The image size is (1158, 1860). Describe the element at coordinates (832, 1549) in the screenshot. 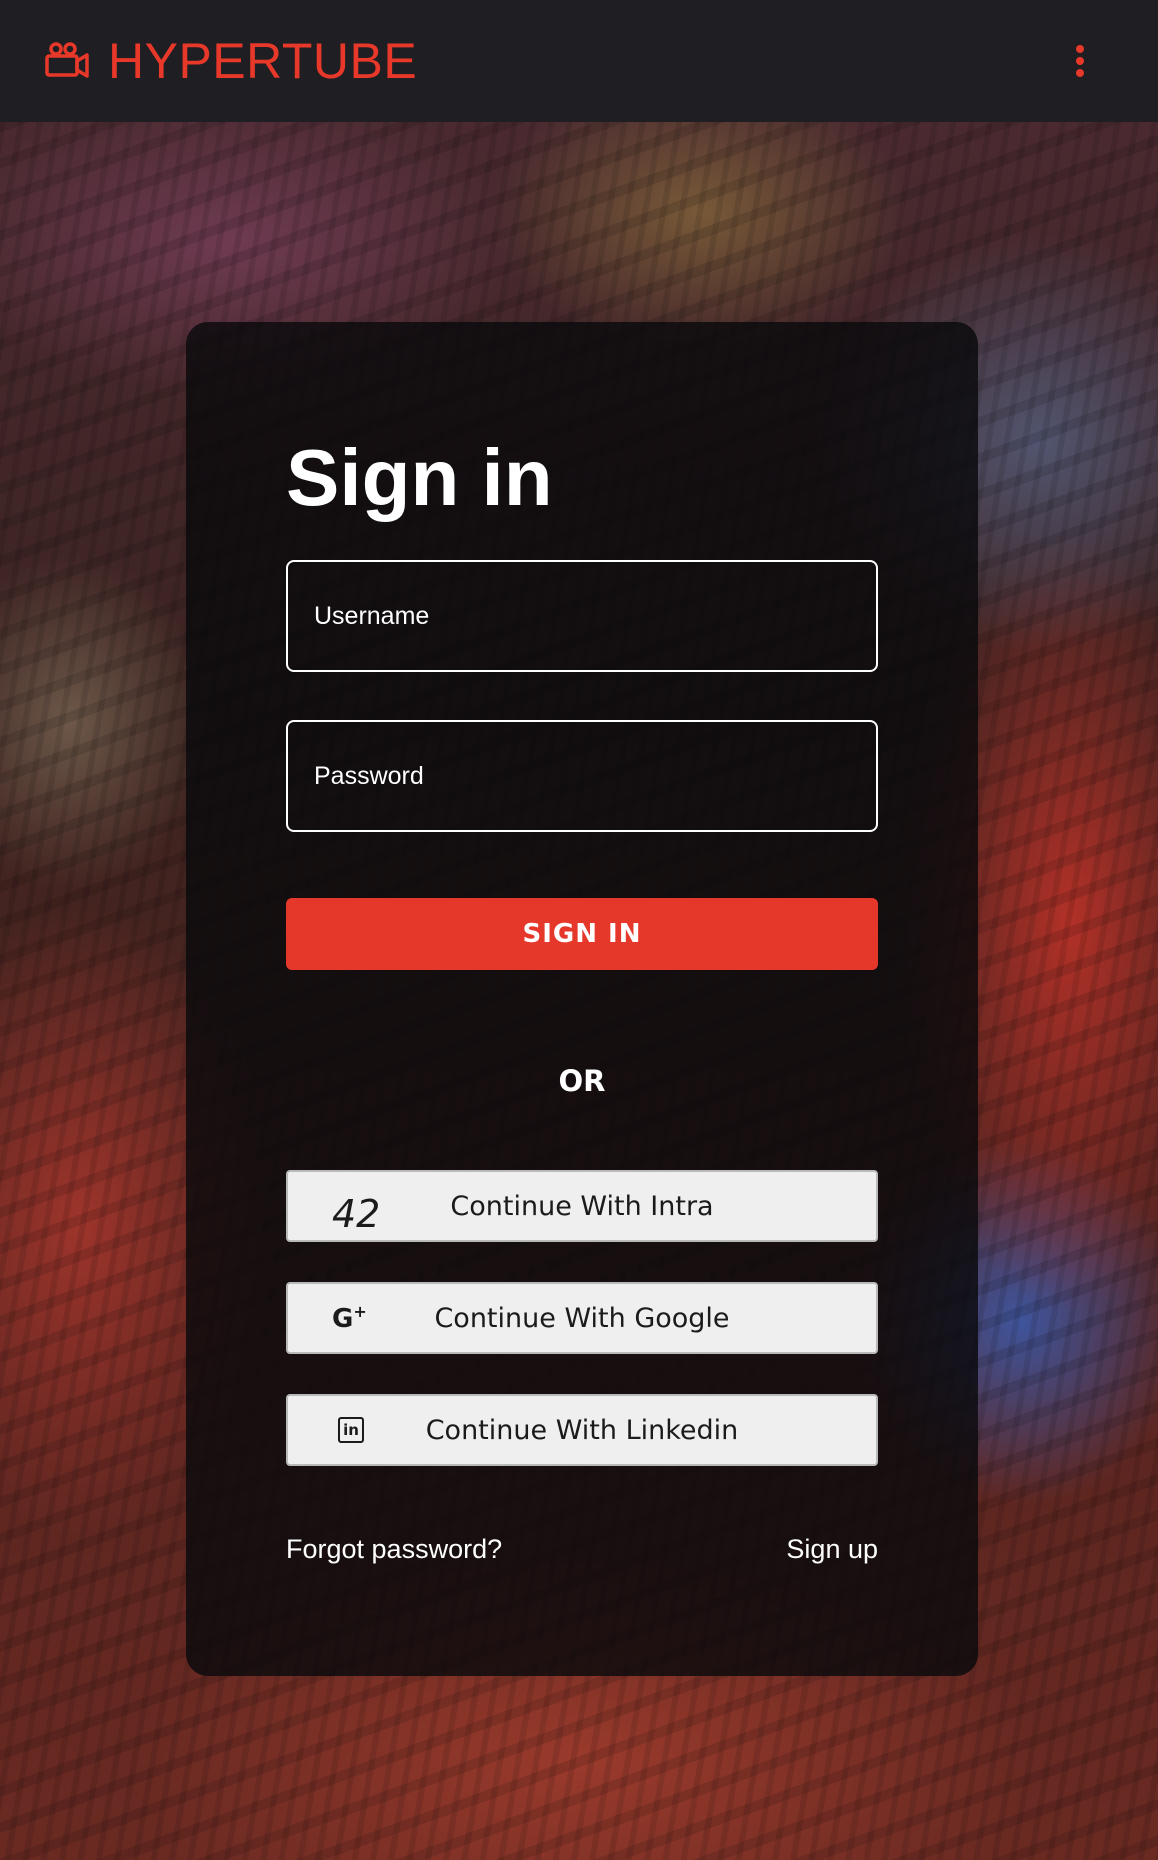

I see `sign-up-link: Sign up` at that location.